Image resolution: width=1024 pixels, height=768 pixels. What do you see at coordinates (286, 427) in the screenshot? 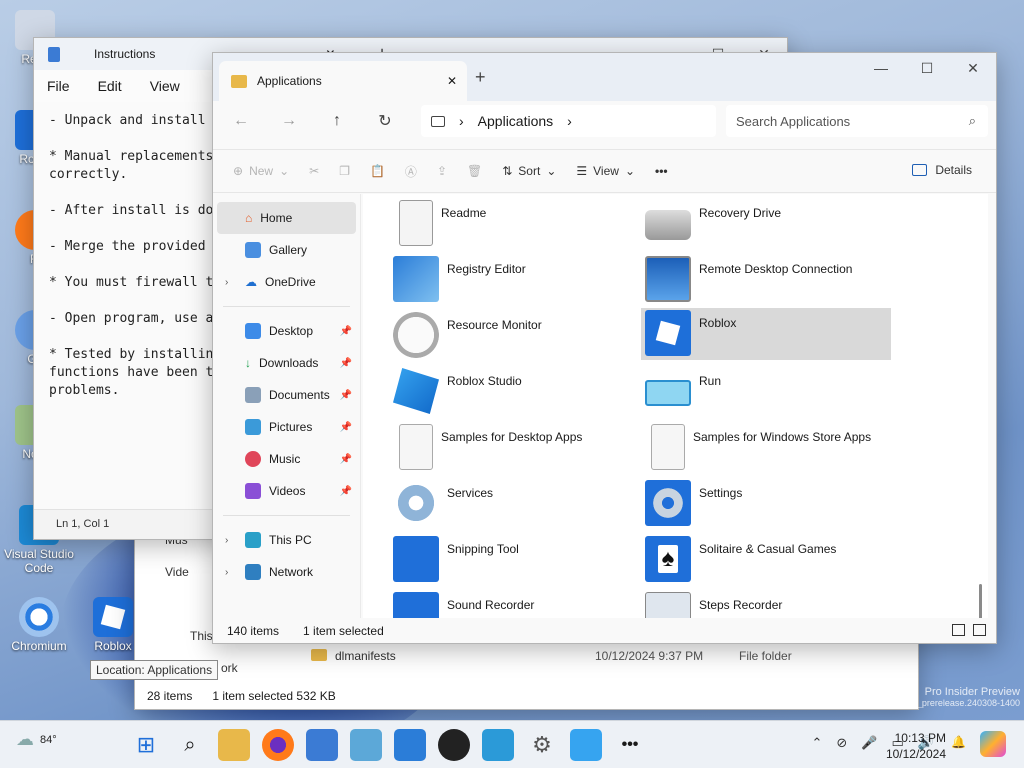
I see `sidebar-item-pictures: Pictures 📌` at bounding box center [286, 427].